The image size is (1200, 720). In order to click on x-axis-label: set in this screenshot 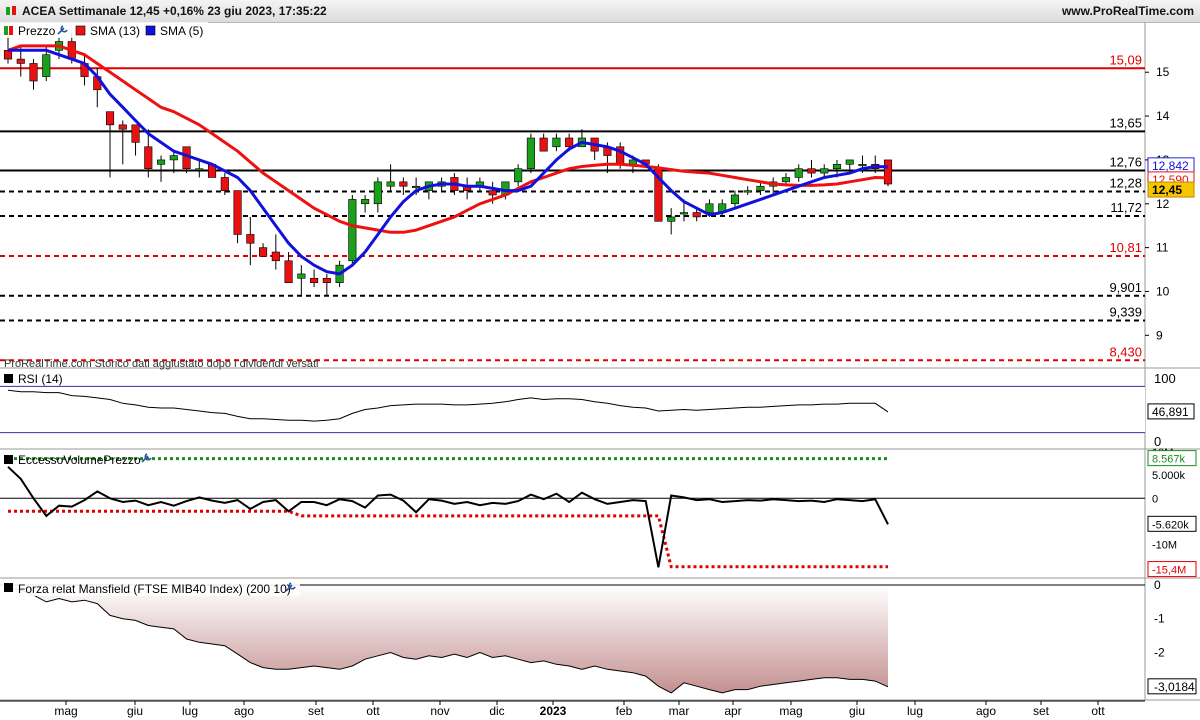, I will do `click(316, 711)`.